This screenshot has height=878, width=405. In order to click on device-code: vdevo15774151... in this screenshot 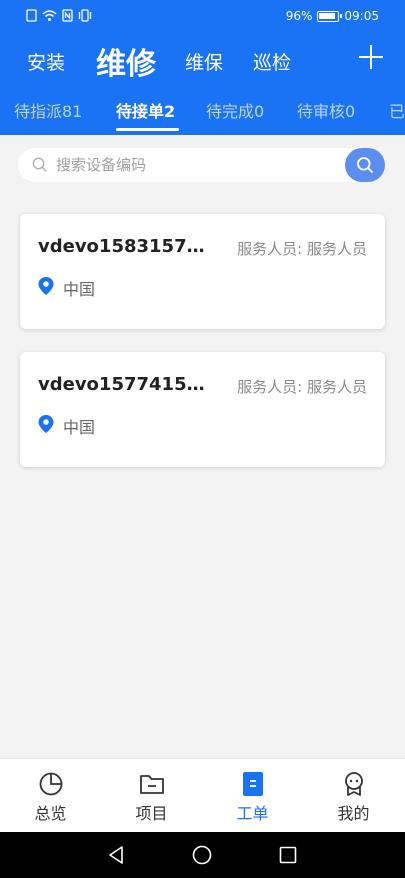, I will do `click(124, 384)`.